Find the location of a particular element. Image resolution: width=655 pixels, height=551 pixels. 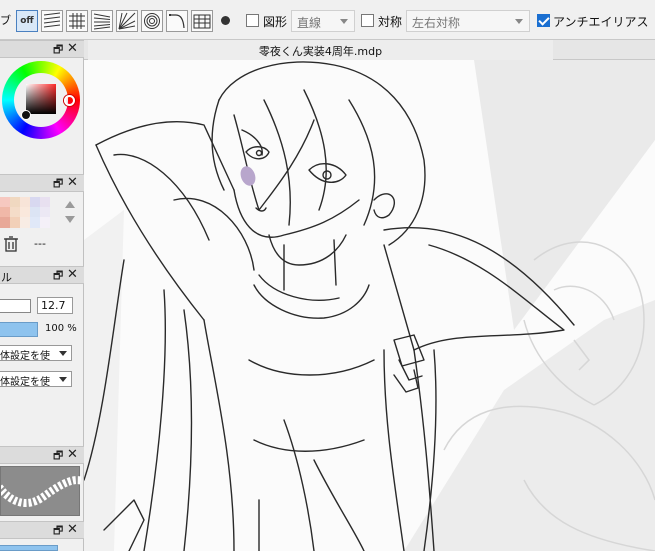

color-swatches is located at coordinates (26, 212).